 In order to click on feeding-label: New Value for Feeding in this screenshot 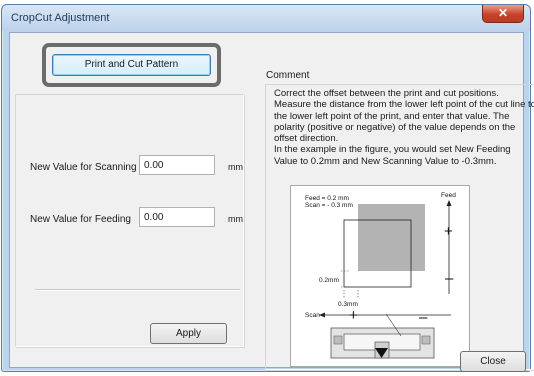, I will do `click(80, 219)`.